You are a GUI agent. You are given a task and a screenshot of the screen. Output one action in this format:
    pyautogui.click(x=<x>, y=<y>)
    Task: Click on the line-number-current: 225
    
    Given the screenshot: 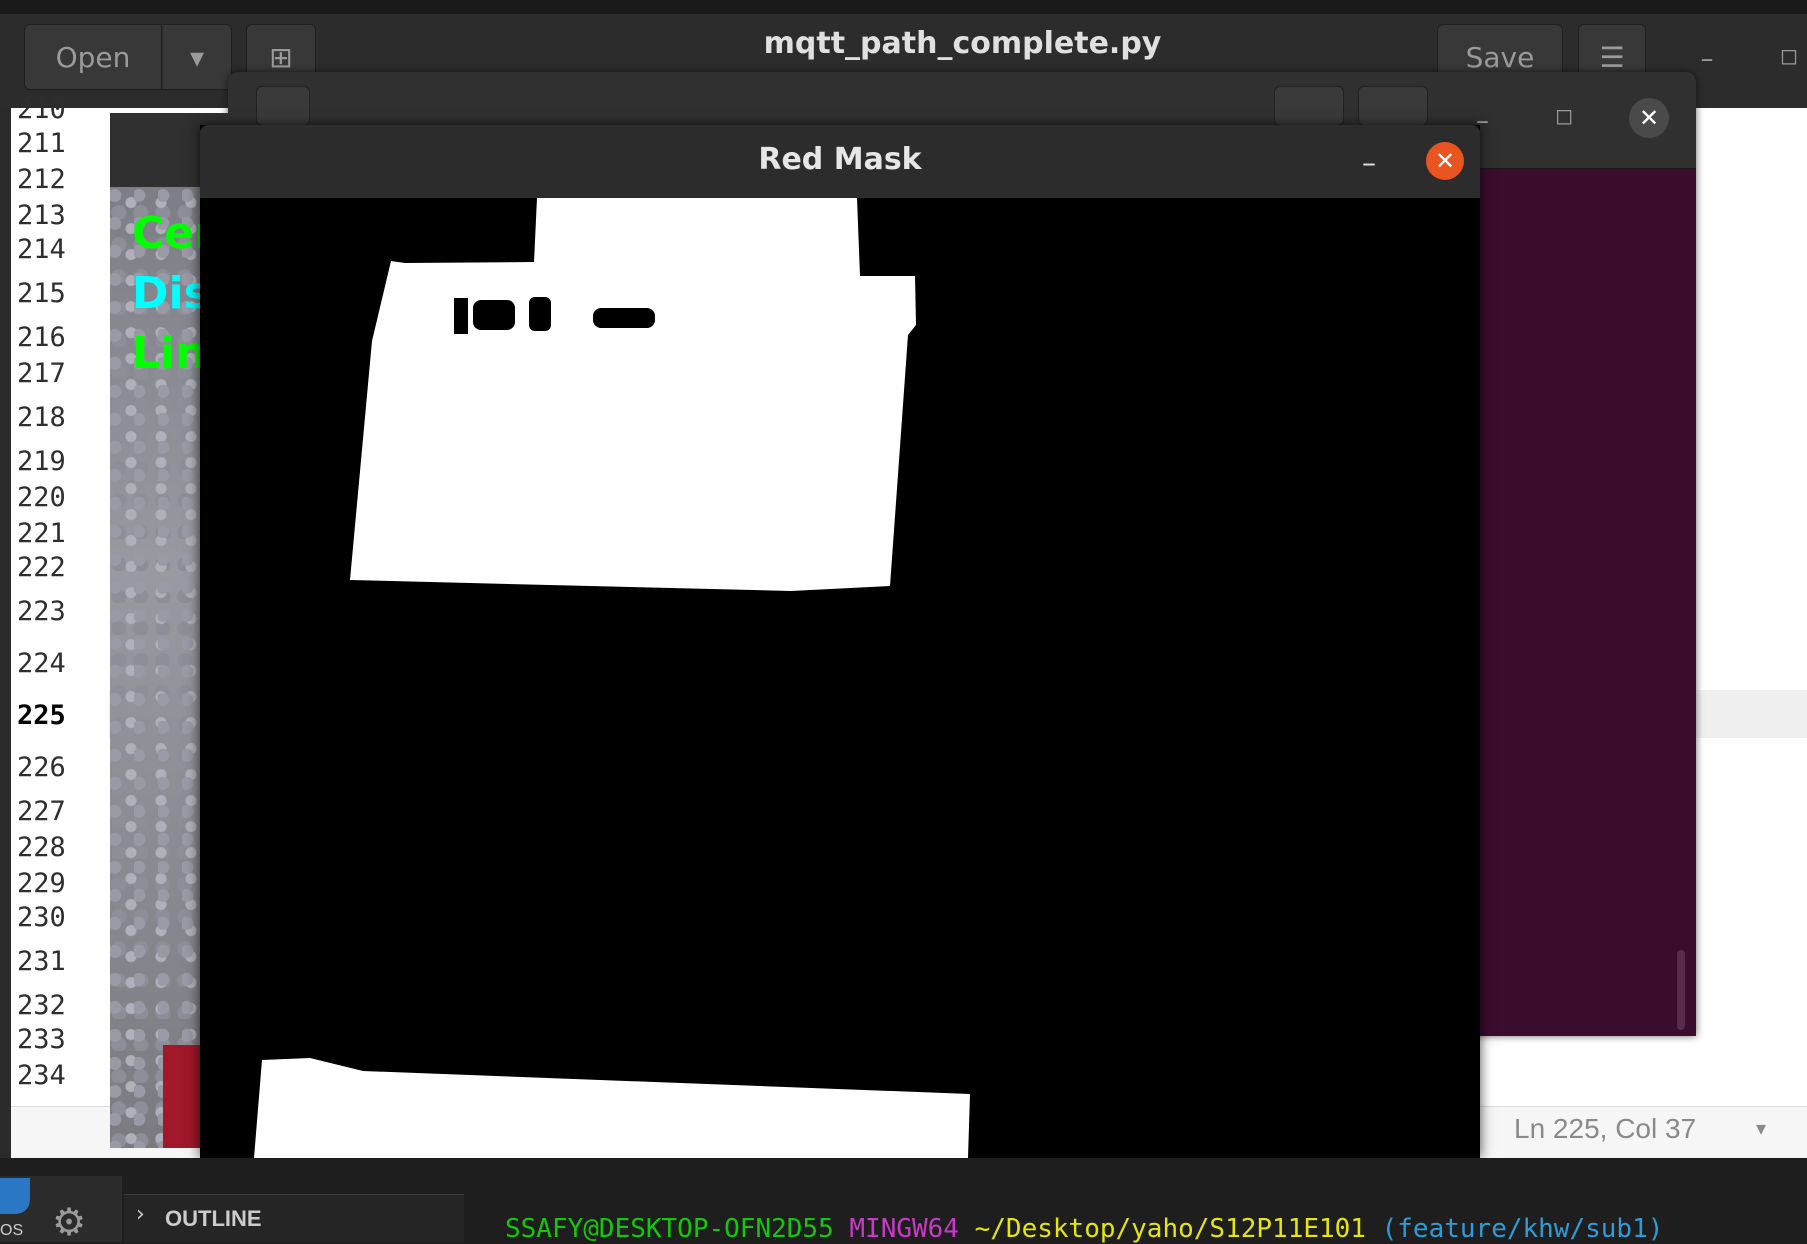 What is the action you would take?
    pyautogui.click(x=41, y=715)
    